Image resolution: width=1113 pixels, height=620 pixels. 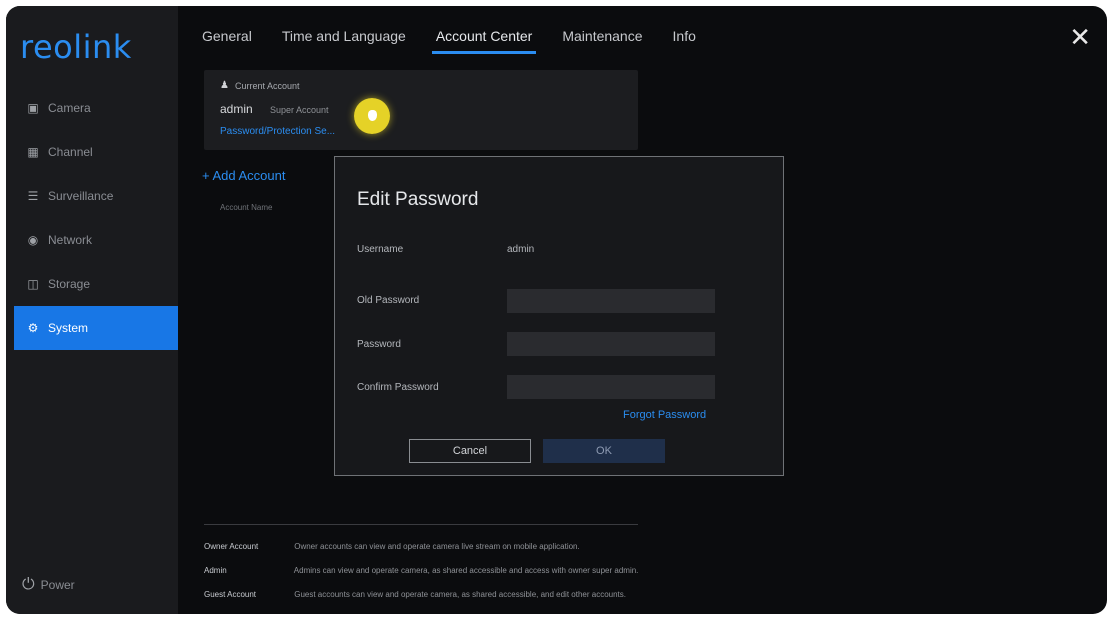 I want to click on storage-icon: ◫, so click(x=33, y=284).